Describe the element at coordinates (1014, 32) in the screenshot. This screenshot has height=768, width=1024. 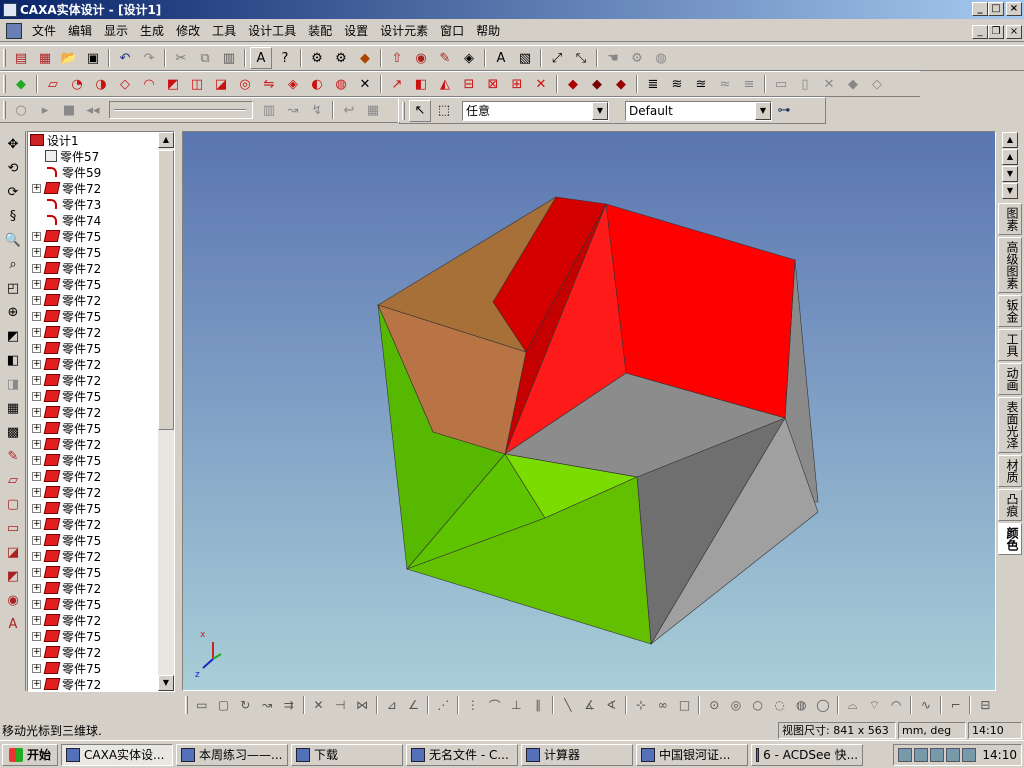
I see `doc-close-button: ×` at that location.